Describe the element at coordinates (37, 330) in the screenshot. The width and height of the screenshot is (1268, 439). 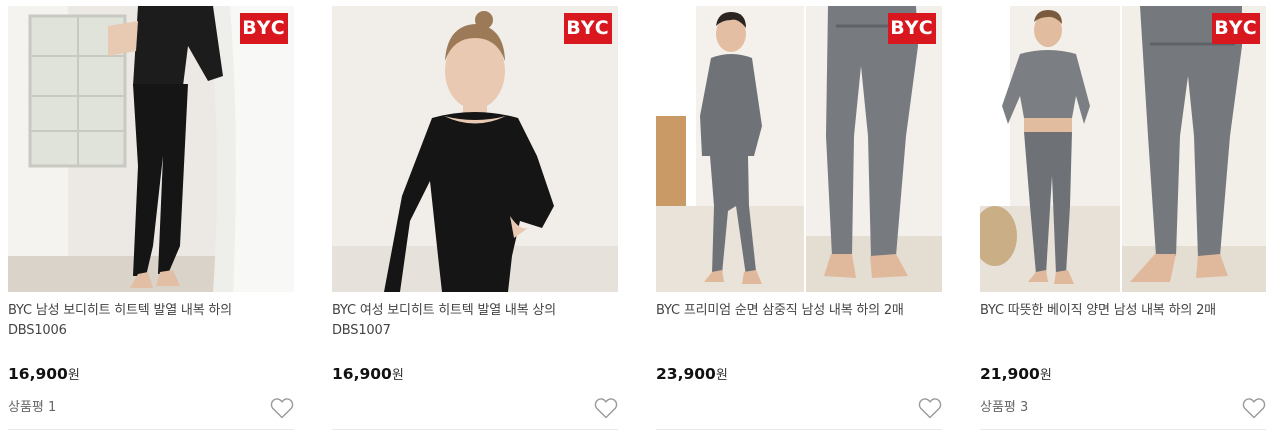
I see `product-code: DBS1006` at that location.